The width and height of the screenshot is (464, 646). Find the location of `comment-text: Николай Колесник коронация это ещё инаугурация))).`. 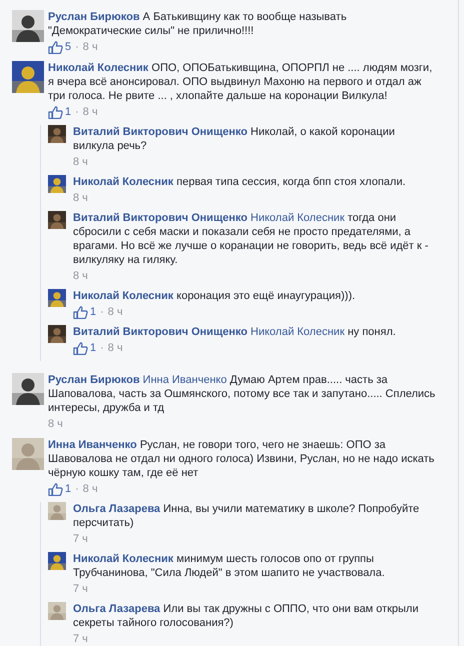

comment-text: Николай Колесник коронация это ещё инаугурация))). is located at coordinates (214, 296).